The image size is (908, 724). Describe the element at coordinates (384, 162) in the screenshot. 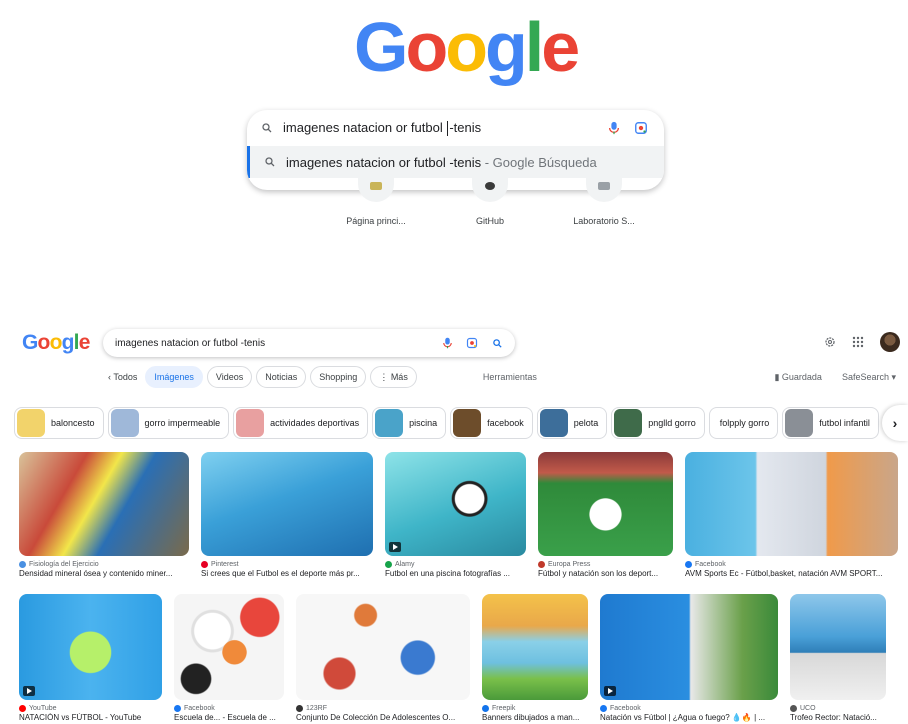

I see `suggestion-query: imagenes natacion or futbol -tenis` at that location.